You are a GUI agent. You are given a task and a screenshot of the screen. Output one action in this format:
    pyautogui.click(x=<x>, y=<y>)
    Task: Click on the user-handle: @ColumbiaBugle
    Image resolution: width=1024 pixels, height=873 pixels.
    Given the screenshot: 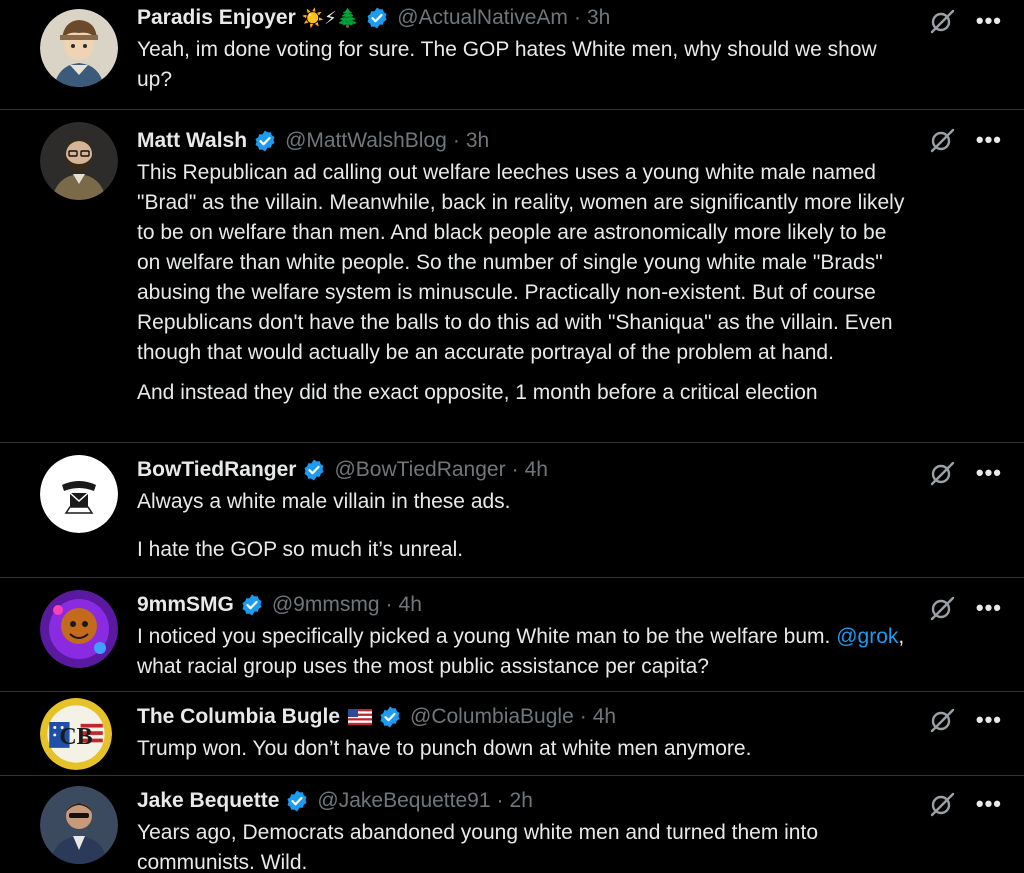 What is the action you would take?
    pyautogui.click(x=492, y=717)
    